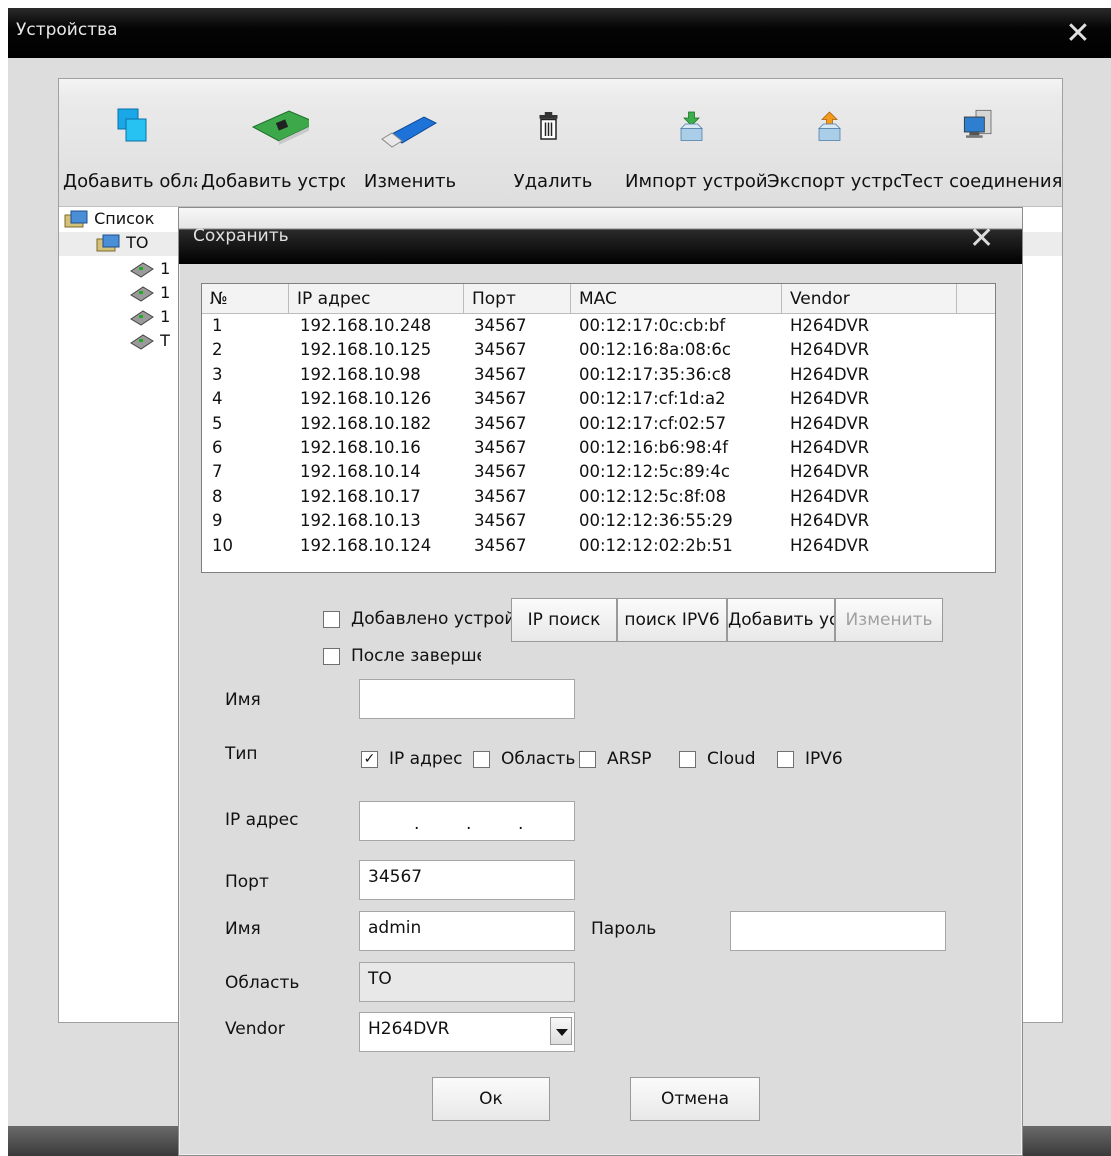 This screenshot has width=1111, height=1156. I want to click on type-ipv6-label: IPV6, so click(824, 759).